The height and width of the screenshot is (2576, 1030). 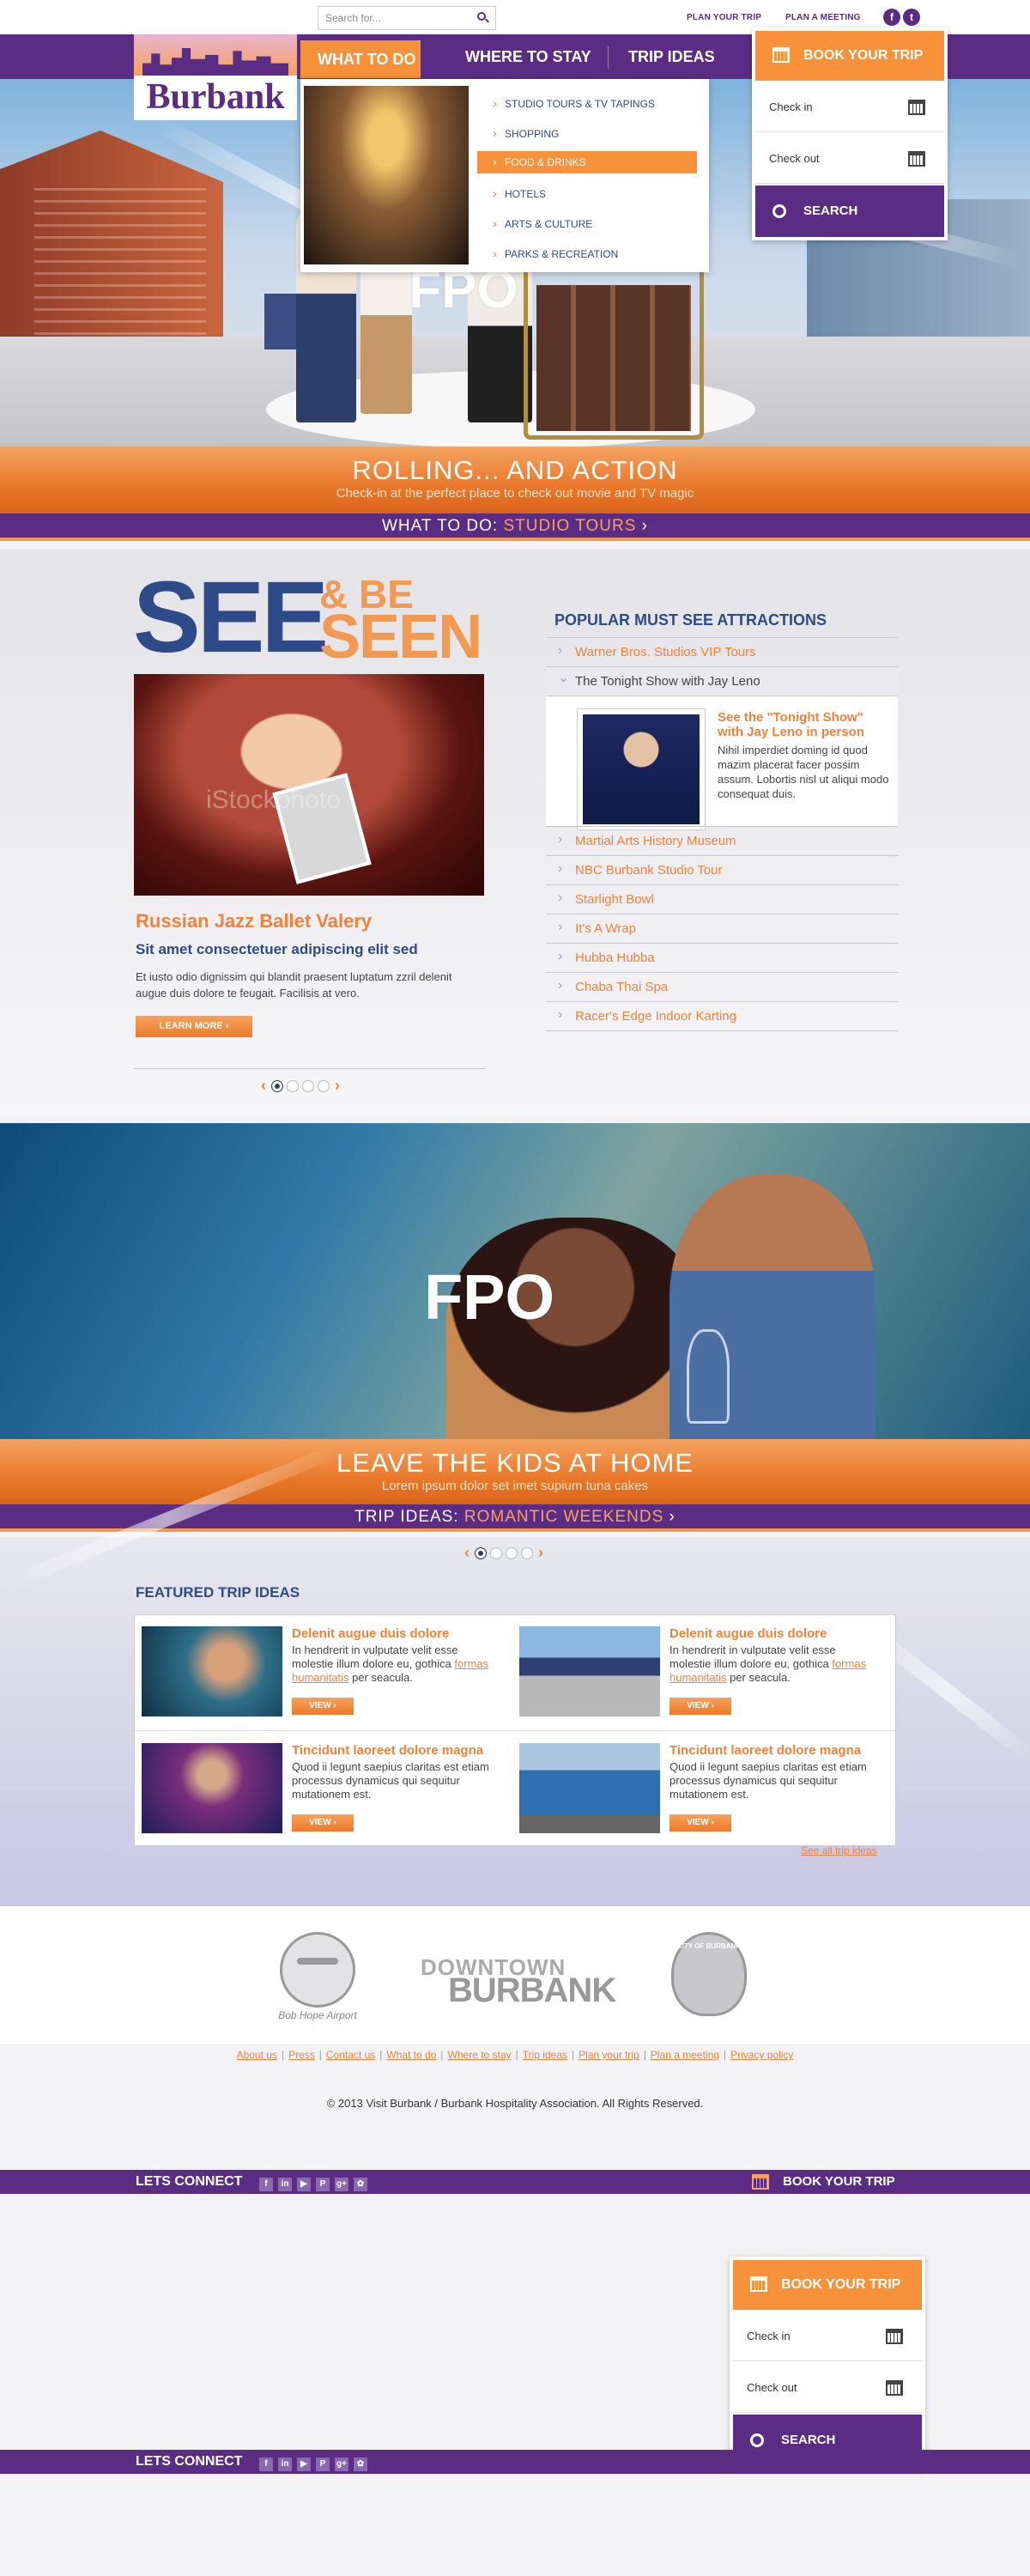 What do you see at coordinates (722, 681) in the screenshot?
I see `attraction-item-open: The Tonight Show with Jay Leno` at bounding box center [722, 681].